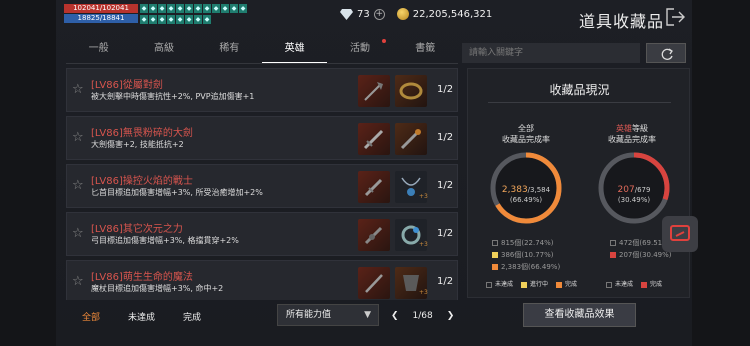  What do you see at coordinates (539, 284) in the screenshot?
I see `key-label: 進行中` at bounding box center [539, 284].